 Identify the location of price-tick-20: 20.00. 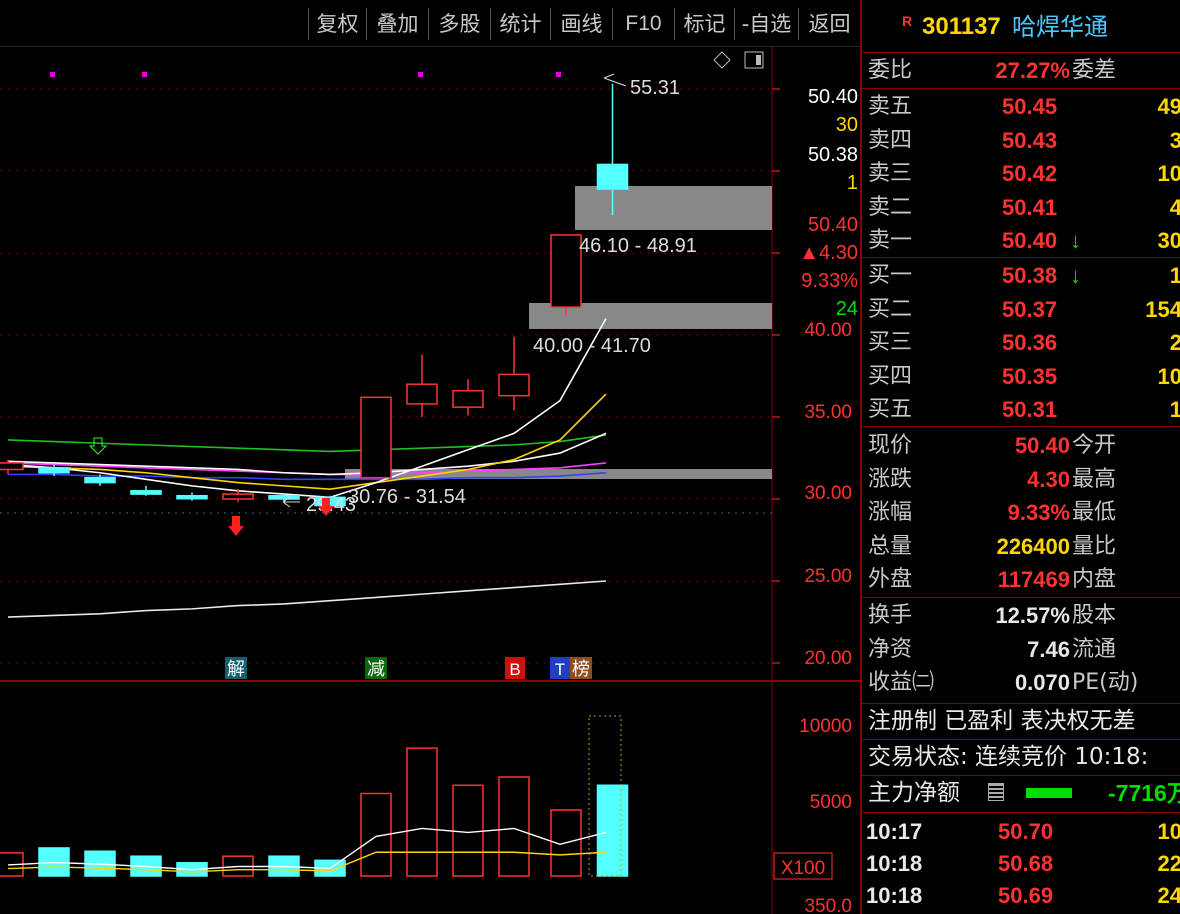
(828, 658).